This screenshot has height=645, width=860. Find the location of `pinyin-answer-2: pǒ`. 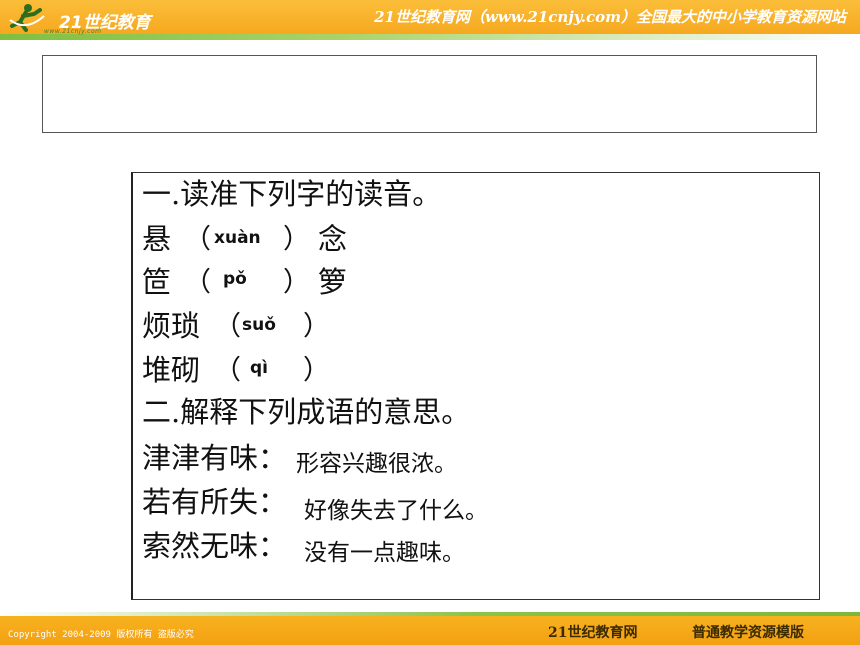

pinyin-answer-2: pǒ is located at coordinates (235, 279).